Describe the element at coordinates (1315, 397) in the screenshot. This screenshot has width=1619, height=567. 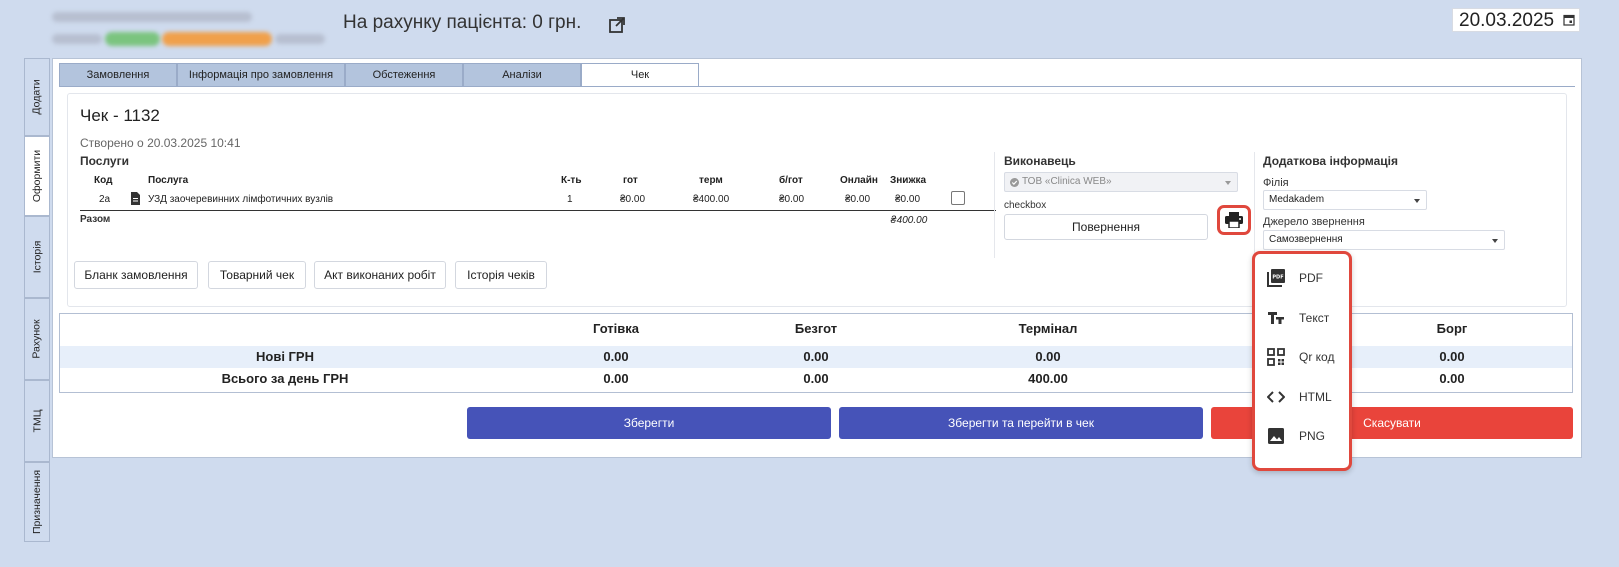
I see `menu-label: HTML` at that location.